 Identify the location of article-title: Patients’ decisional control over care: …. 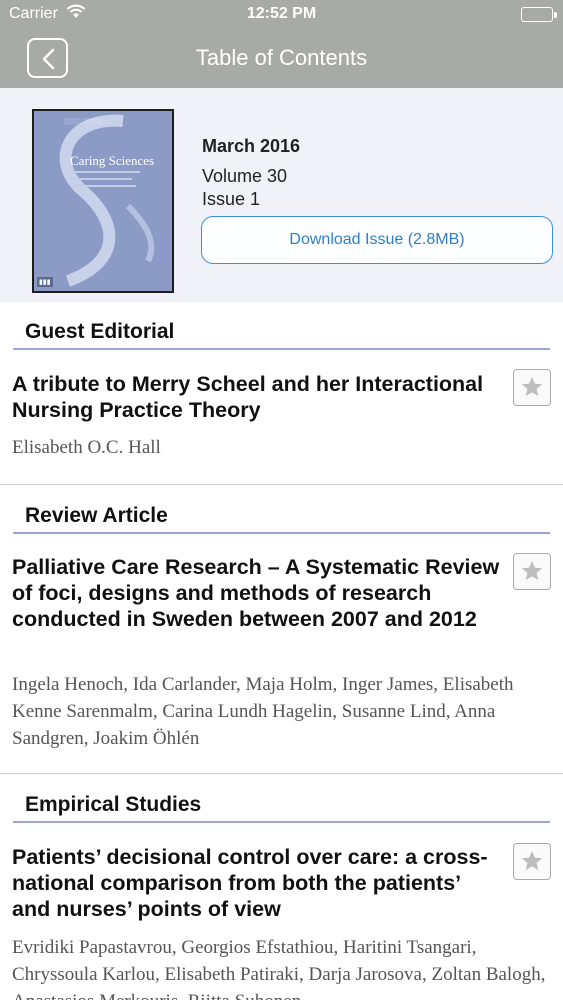
(257, 883).